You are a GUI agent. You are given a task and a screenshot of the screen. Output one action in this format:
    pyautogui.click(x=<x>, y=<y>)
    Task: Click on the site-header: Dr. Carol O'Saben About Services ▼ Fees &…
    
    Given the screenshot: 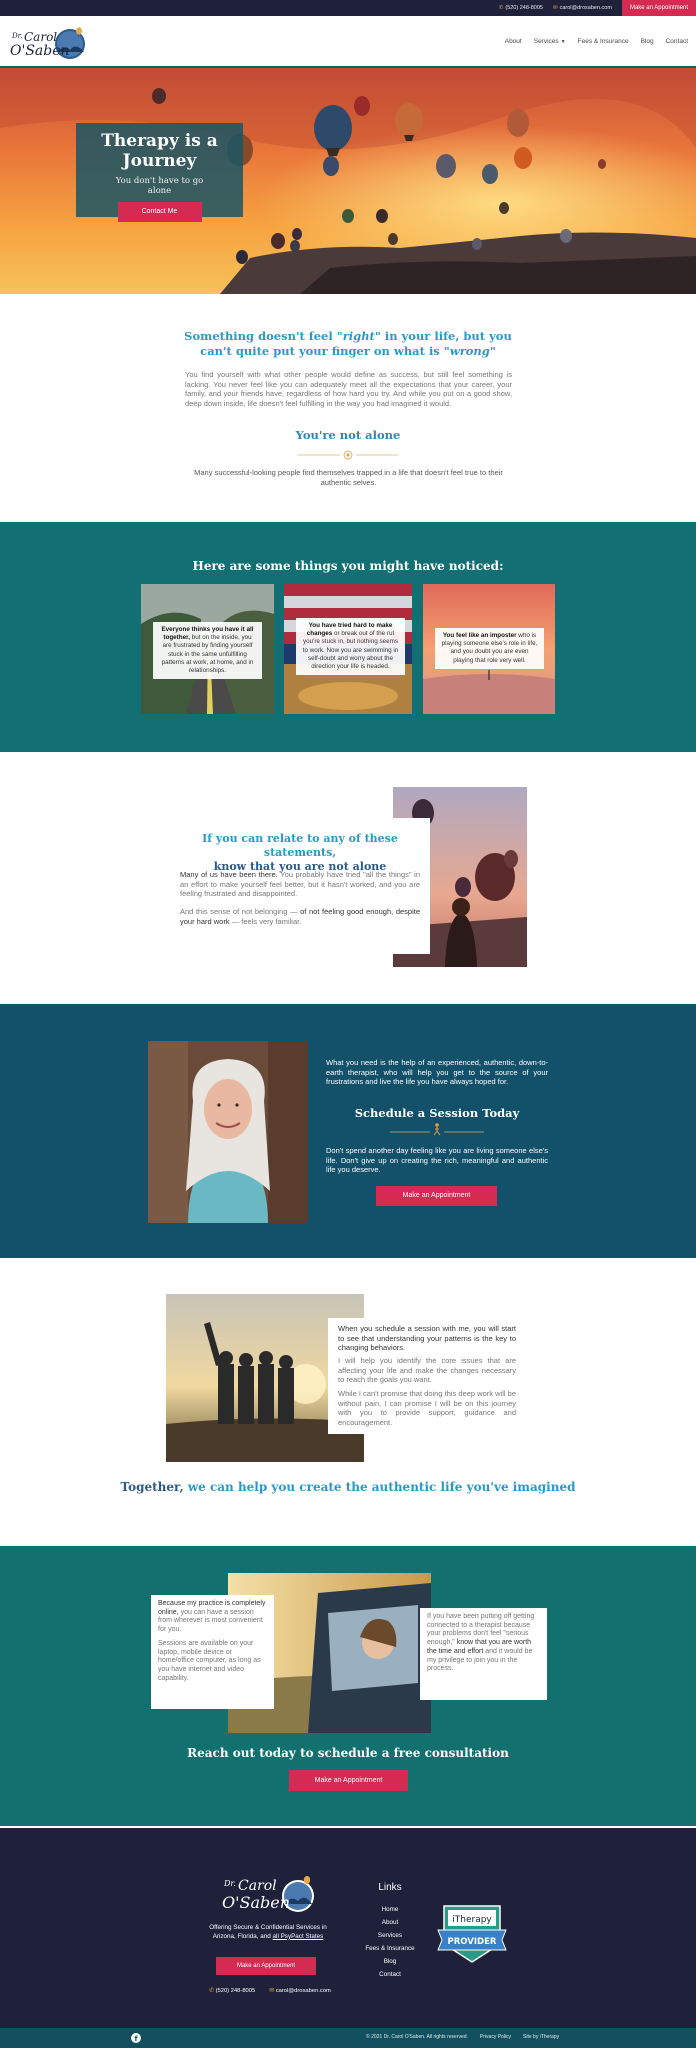 What is the action you would take?
    pyautogui.click(x=348, y=42)
    